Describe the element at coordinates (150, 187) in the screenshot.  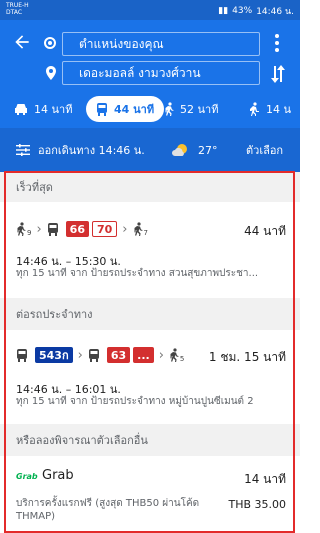
I see `section-header-fastest: เร็วที่สุด` at that location.